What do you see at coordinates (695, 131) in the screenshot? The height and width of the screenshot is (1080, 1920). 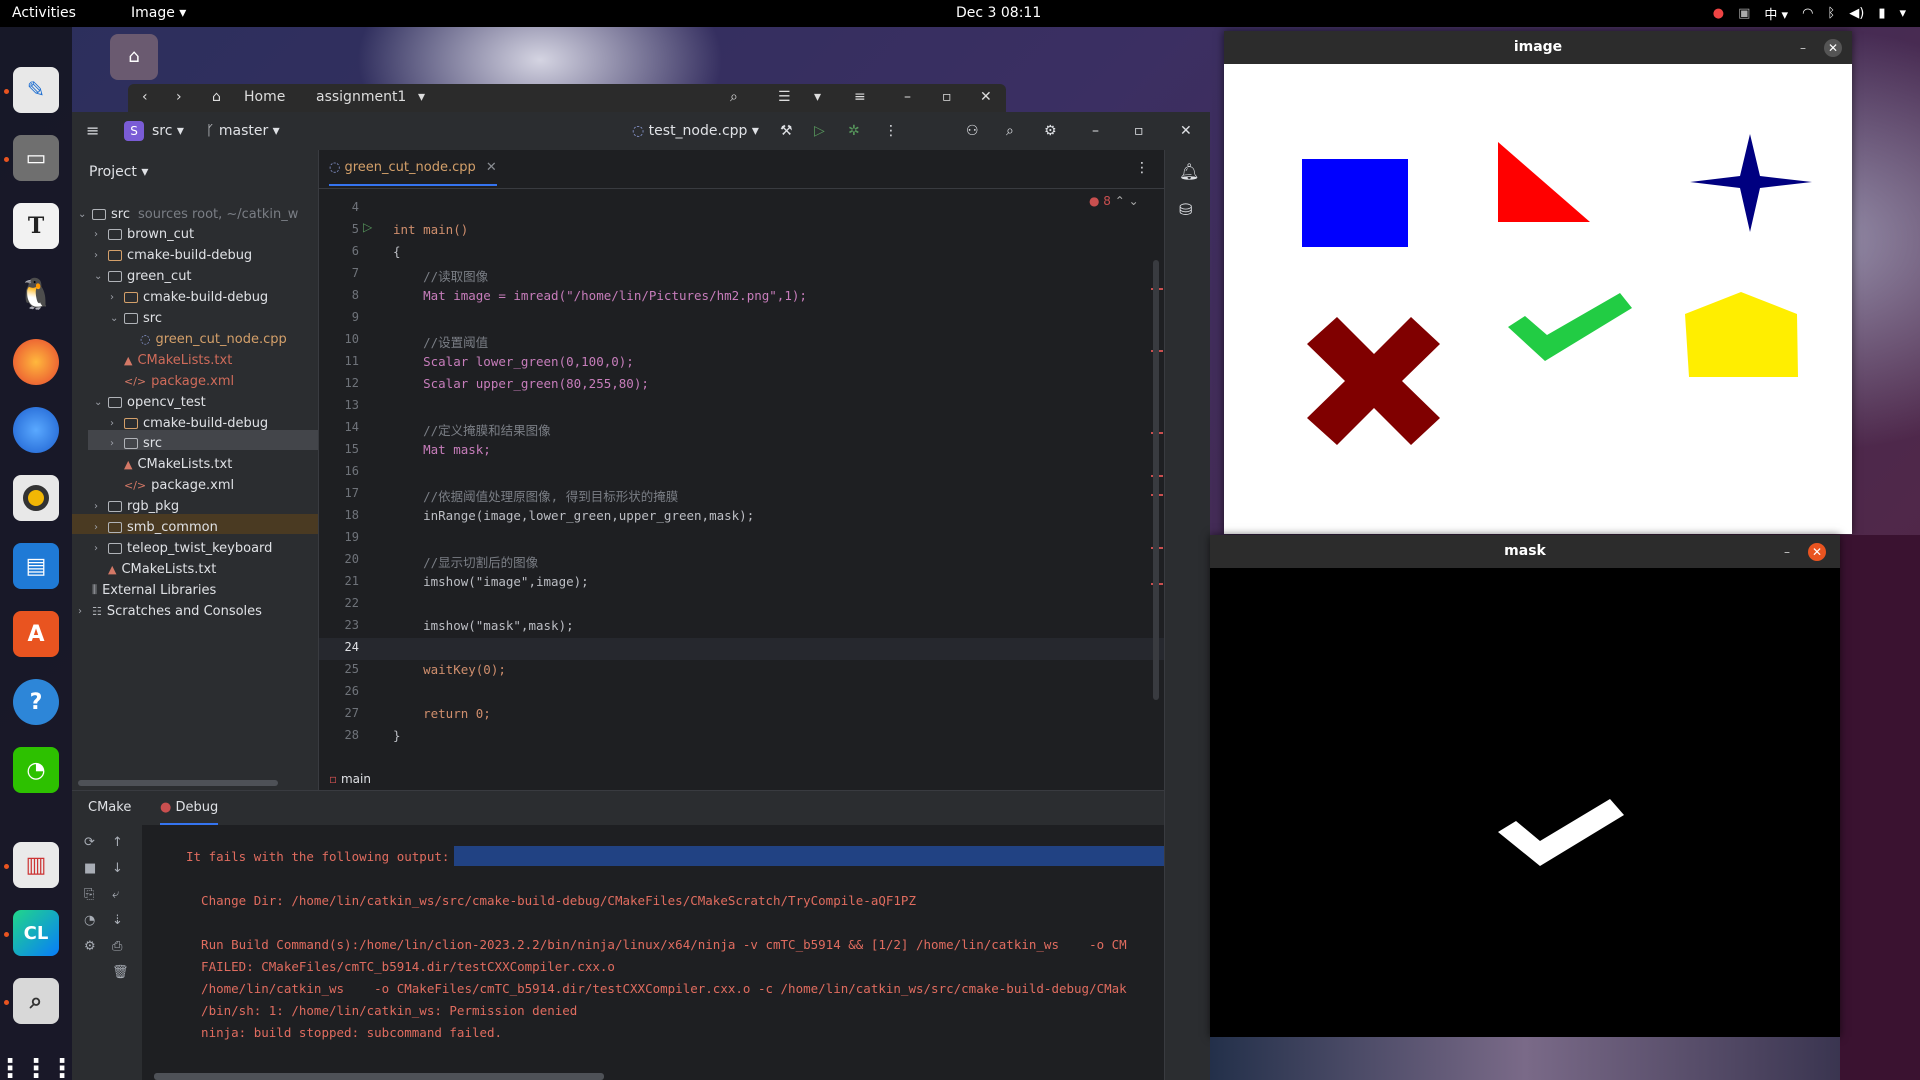 I see `run-config-selector: ◌ test_node.cpp ▾` at bounding box center [695, 131].